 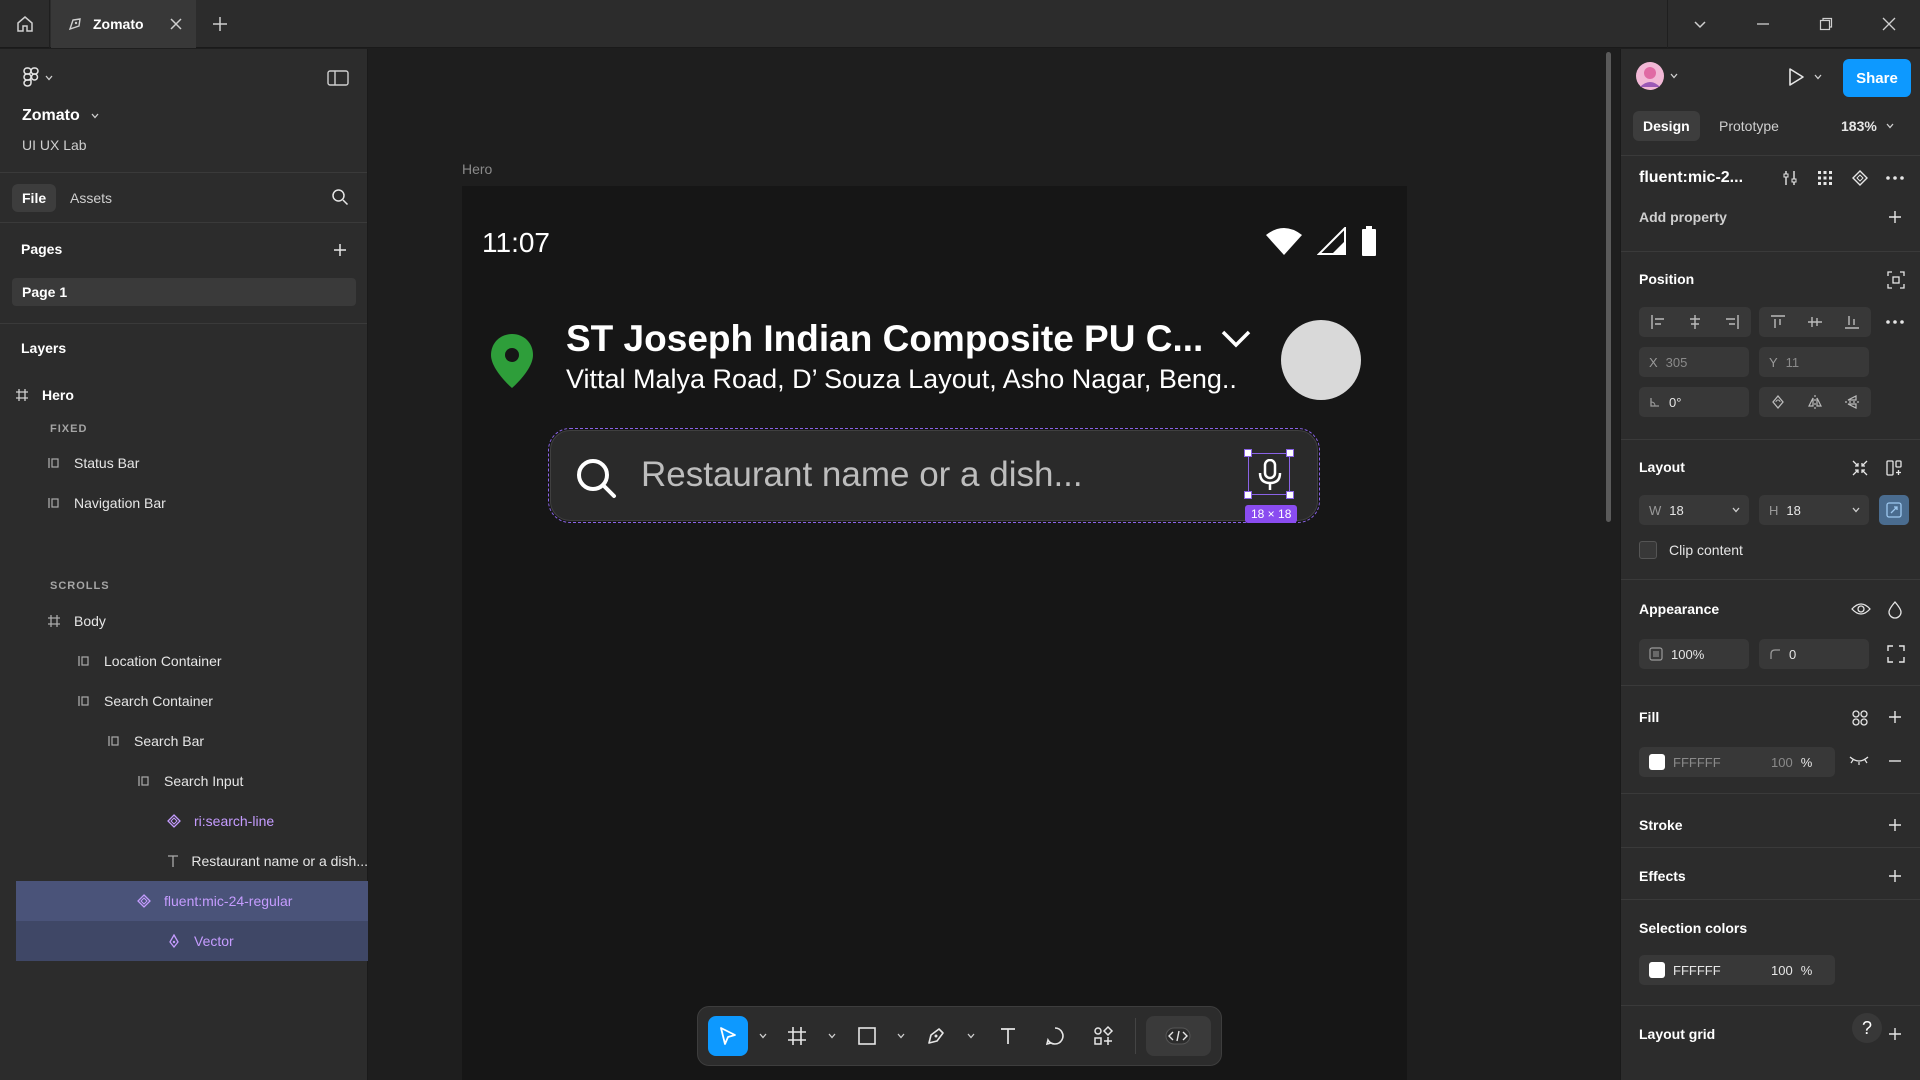 What do you see at coordinates (1008, 1036) in the screenshot?
I see `text-tool-button` at bounding box center [1008, 1036].